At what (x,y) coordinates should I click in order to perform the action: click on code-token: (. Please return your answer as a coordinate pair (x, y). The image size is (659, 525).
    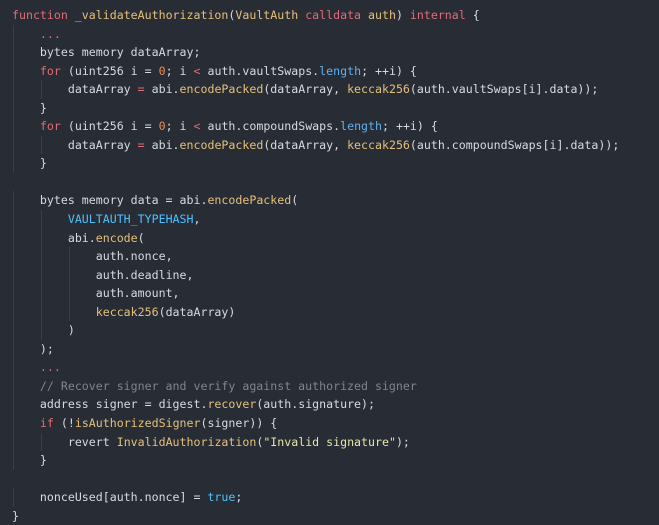
    Looking at the image, I should click on (141, 237).